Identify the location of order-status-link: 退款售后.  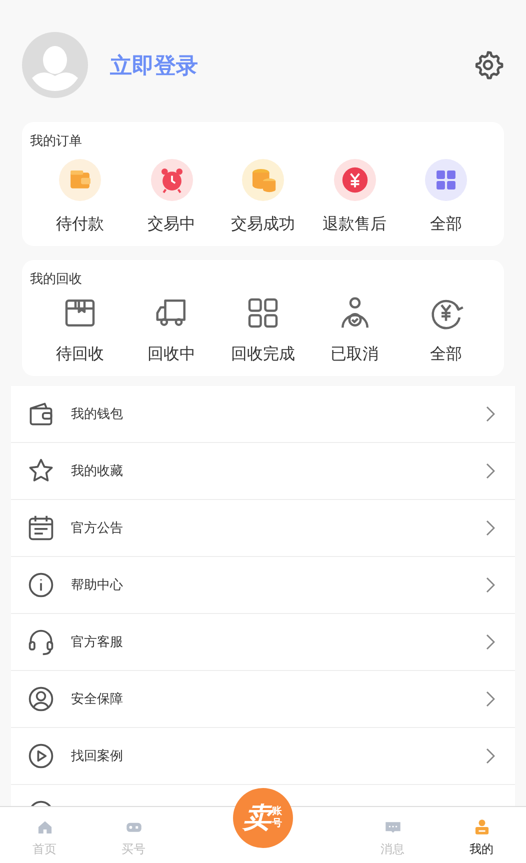
(354, 224).